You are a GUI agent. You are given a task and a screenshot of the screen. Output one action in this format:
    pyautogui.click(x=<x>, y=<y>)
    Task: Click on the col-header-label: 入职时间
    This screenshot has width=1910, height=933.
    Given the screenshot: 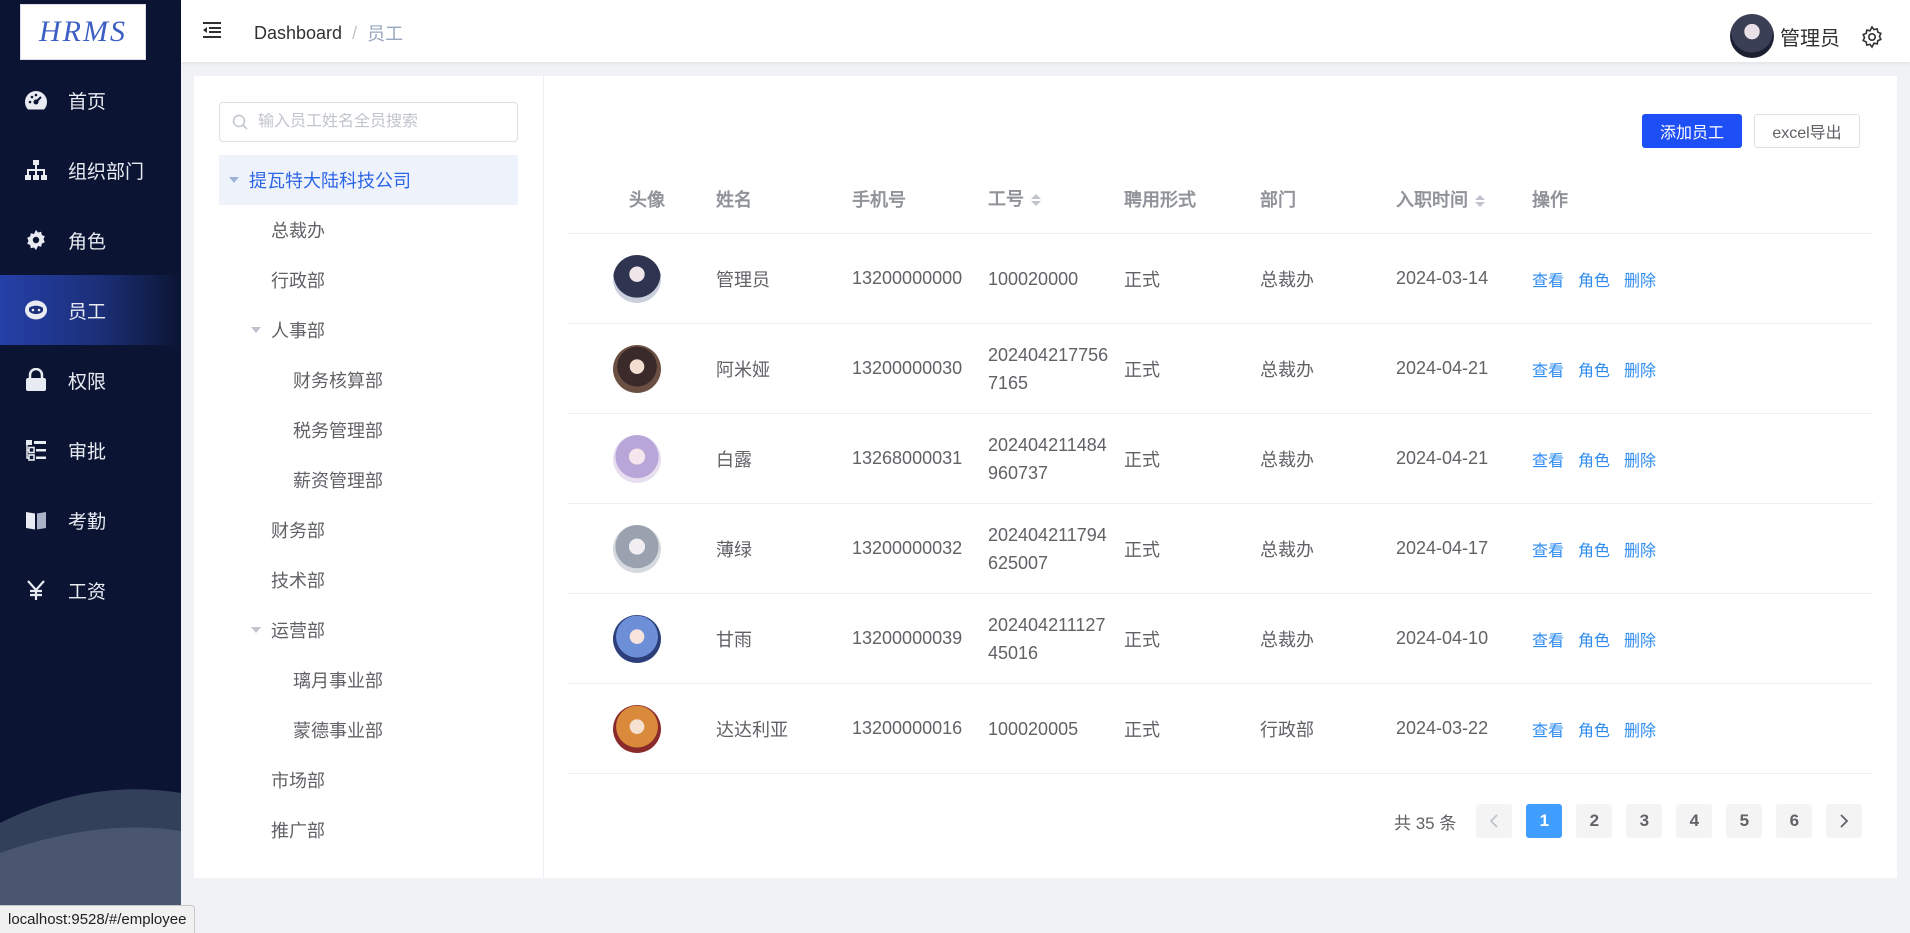 What is the action you would take?
    pyautogui.click(x=1432, y=199)
    